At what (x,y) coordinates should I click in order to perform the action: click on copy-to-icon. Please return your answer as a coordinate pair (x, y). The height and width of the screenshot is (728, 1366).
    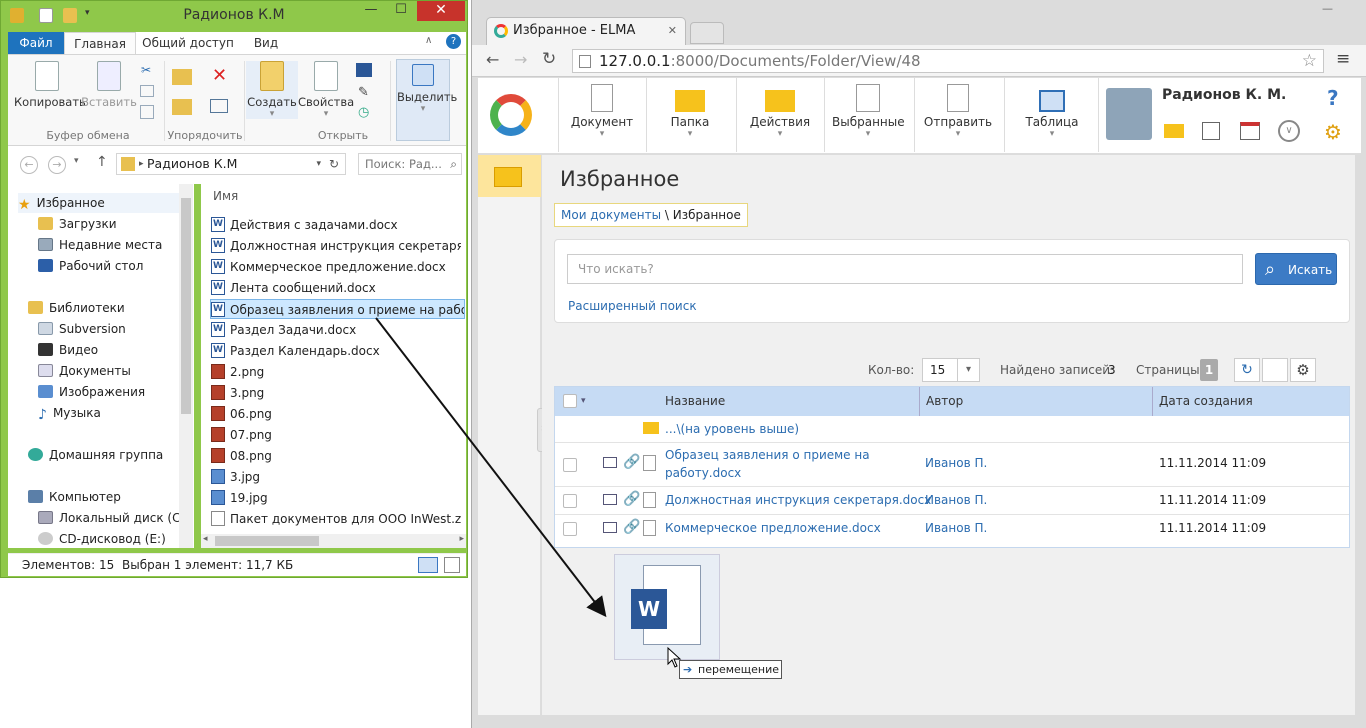
    Looking at the image, I should click on (182, 107).